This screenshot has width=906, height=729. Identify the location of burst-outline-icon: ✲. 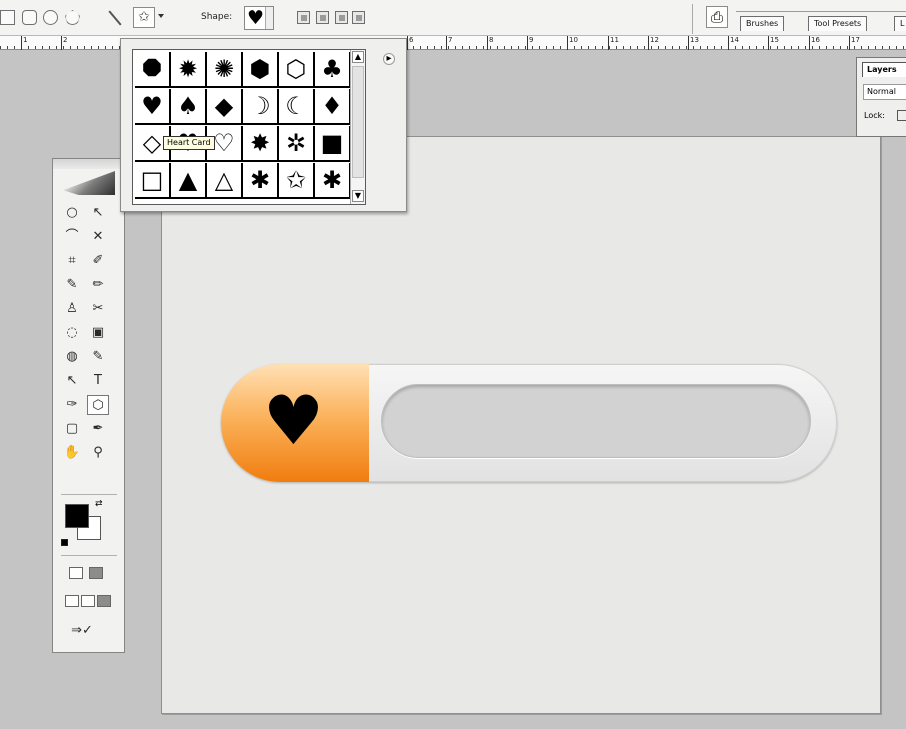
(297, 144).